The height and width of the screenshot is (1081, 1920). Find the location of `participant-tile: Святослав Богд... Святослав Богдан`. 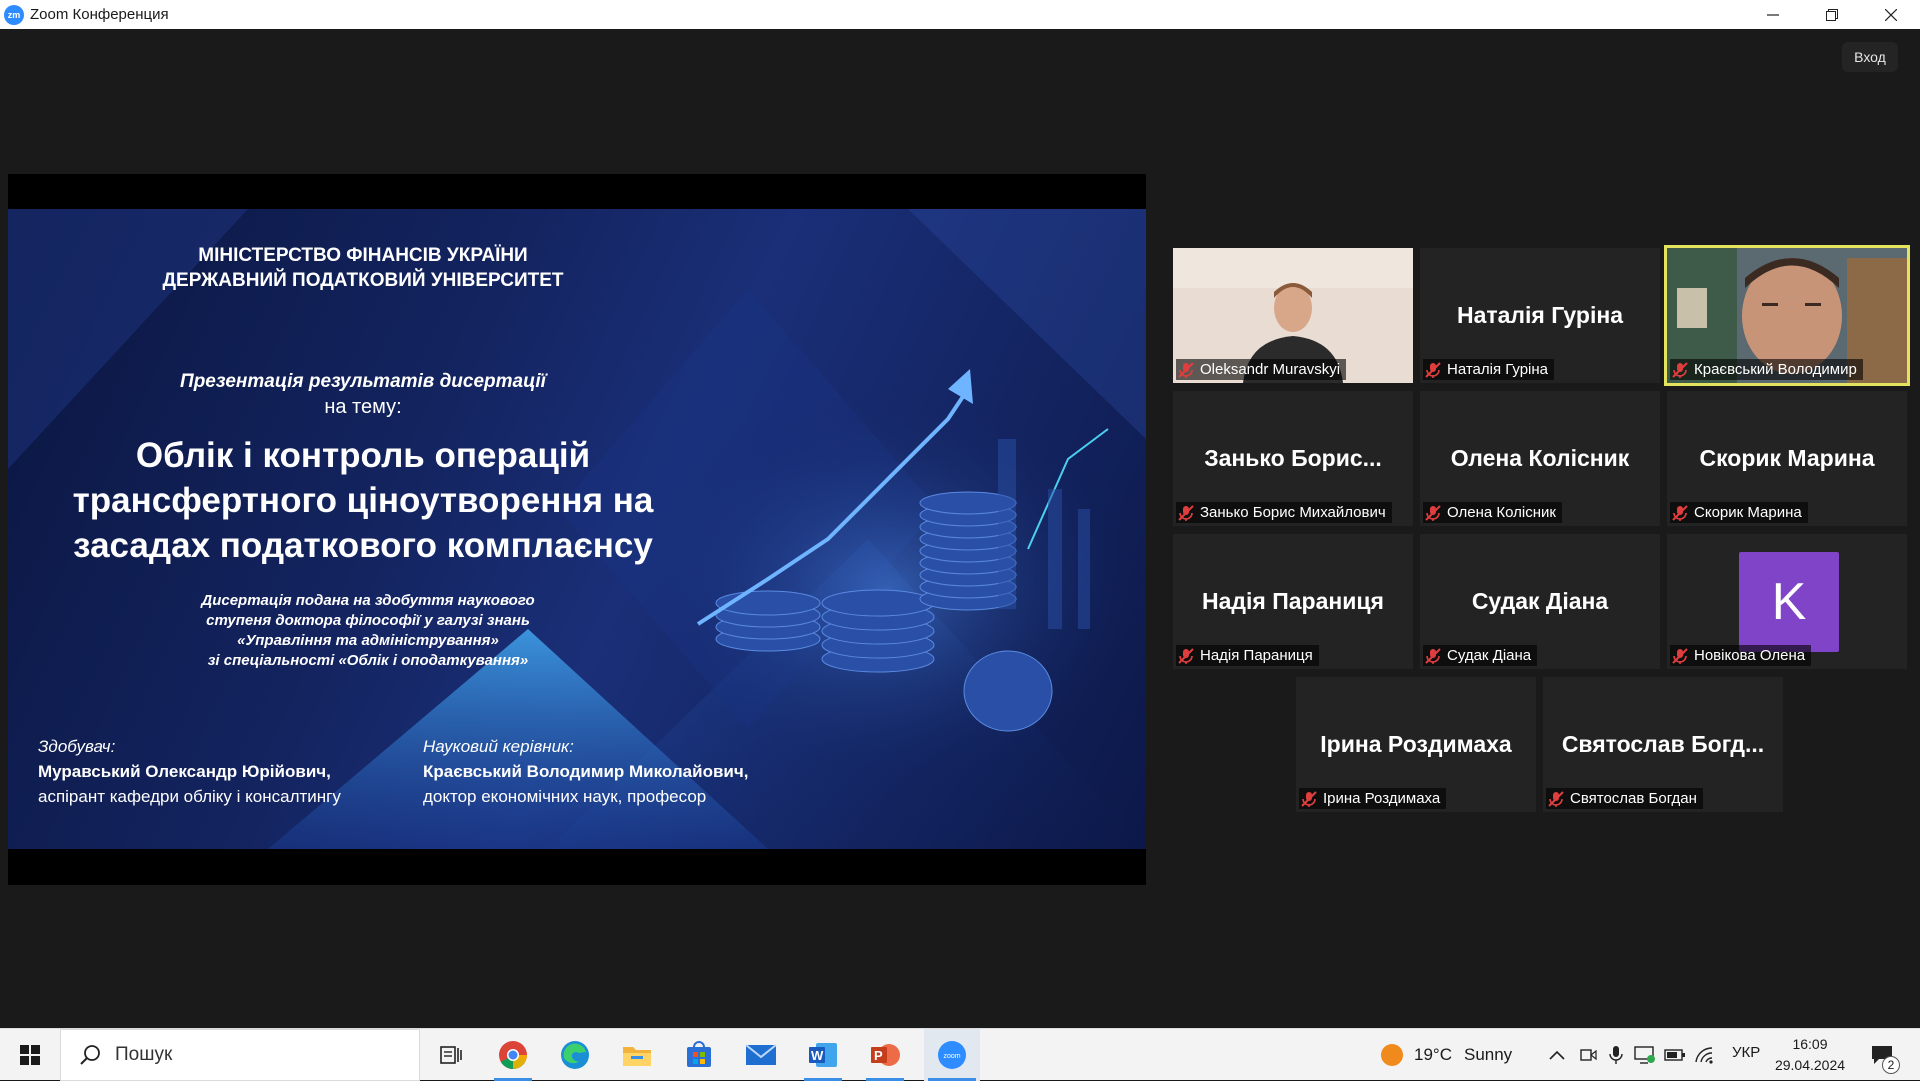

participant-tile: Святослав Богд... Святослав Богдан is located at coordinates (1663, 744).